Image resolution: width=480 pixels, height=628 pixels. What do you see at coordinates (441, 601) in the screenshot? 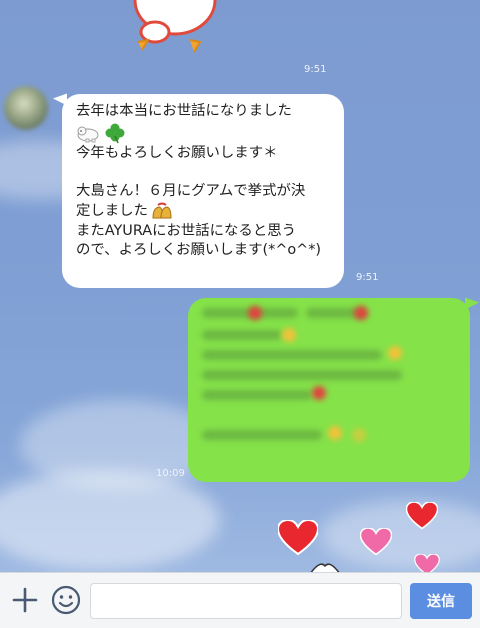
I see `send-button: 送信` at bounding box center [441, 601].